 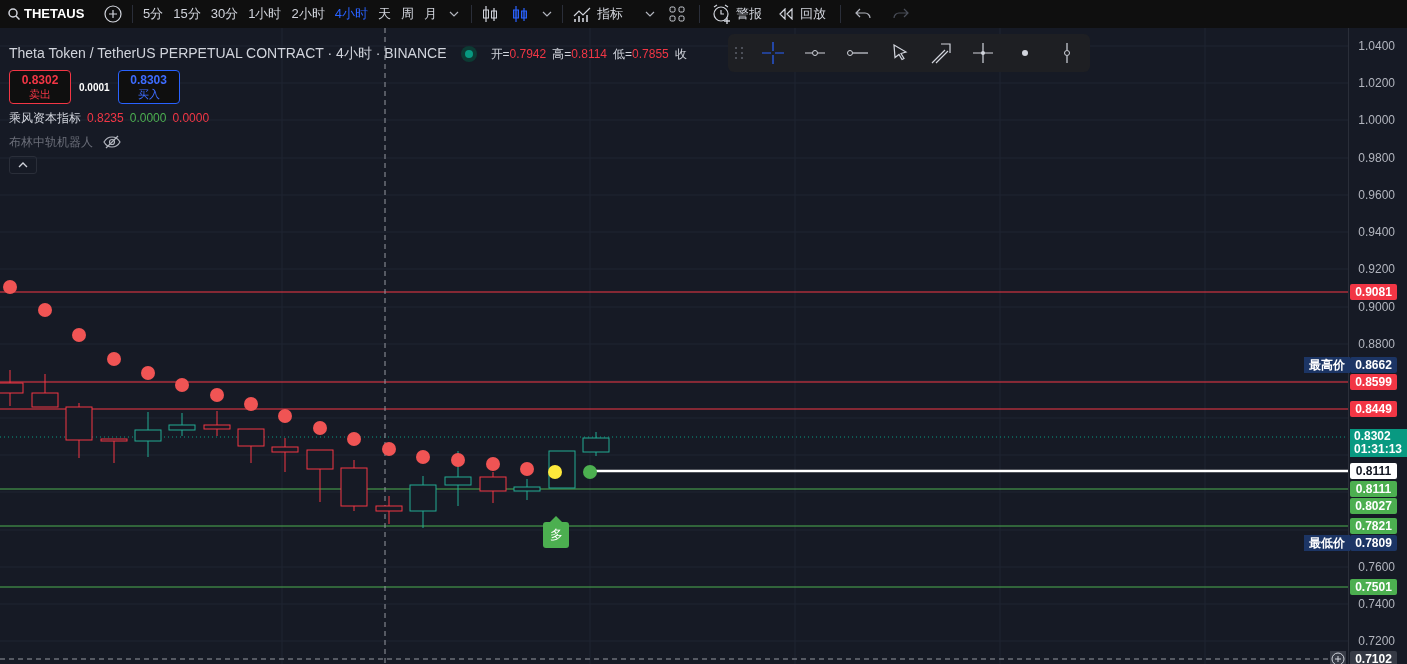 What do you see at coordinates (721, 14) in the screenshot?
I see `alarm-clock-icon` at bounding box center [721, 14].